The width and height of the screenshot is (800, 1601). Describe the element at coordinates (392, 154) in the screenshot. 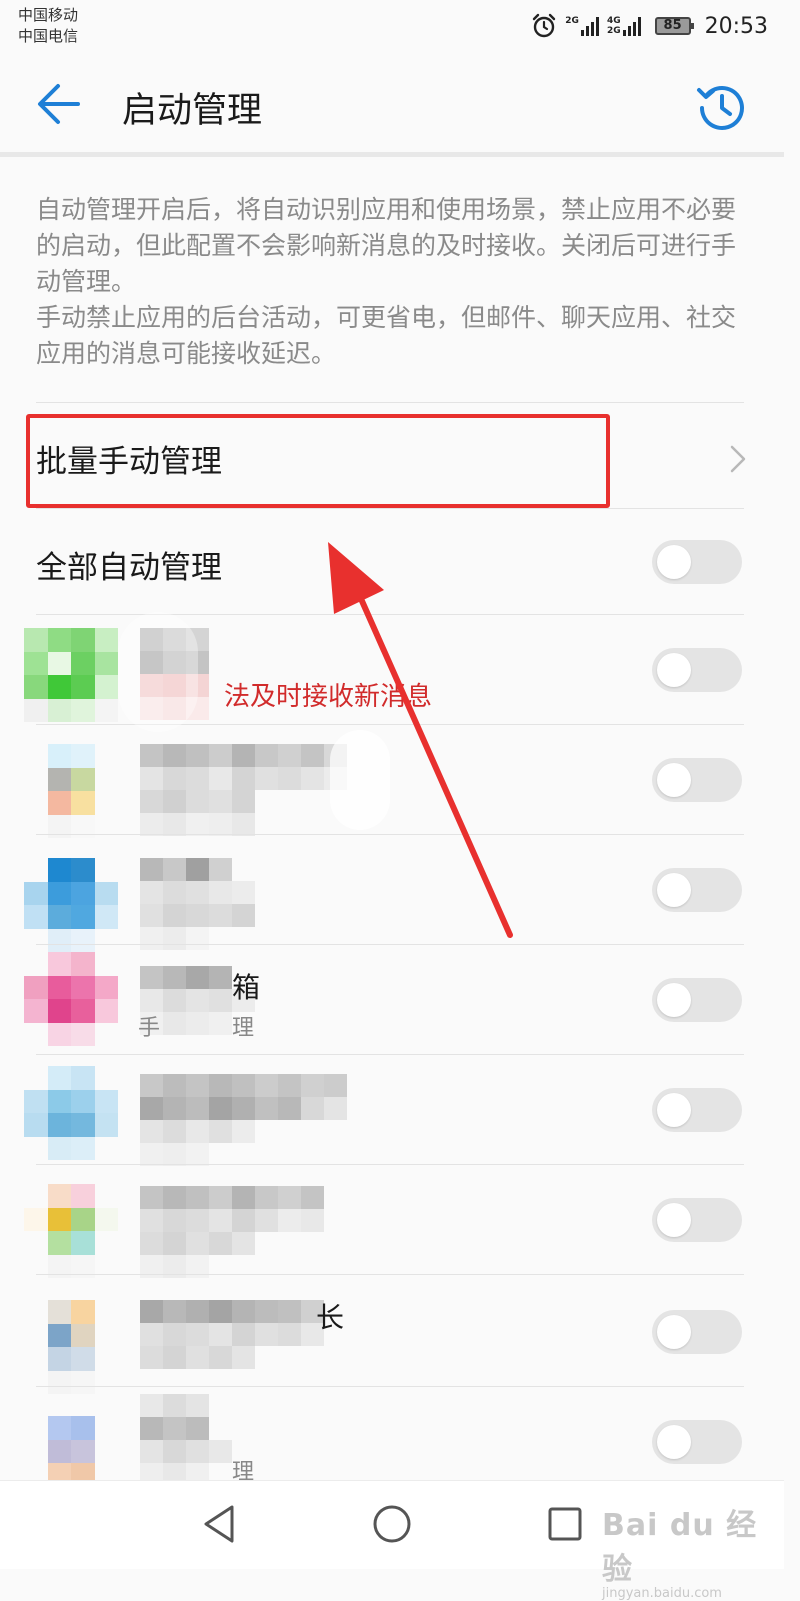

I see `header-divider` at that location.